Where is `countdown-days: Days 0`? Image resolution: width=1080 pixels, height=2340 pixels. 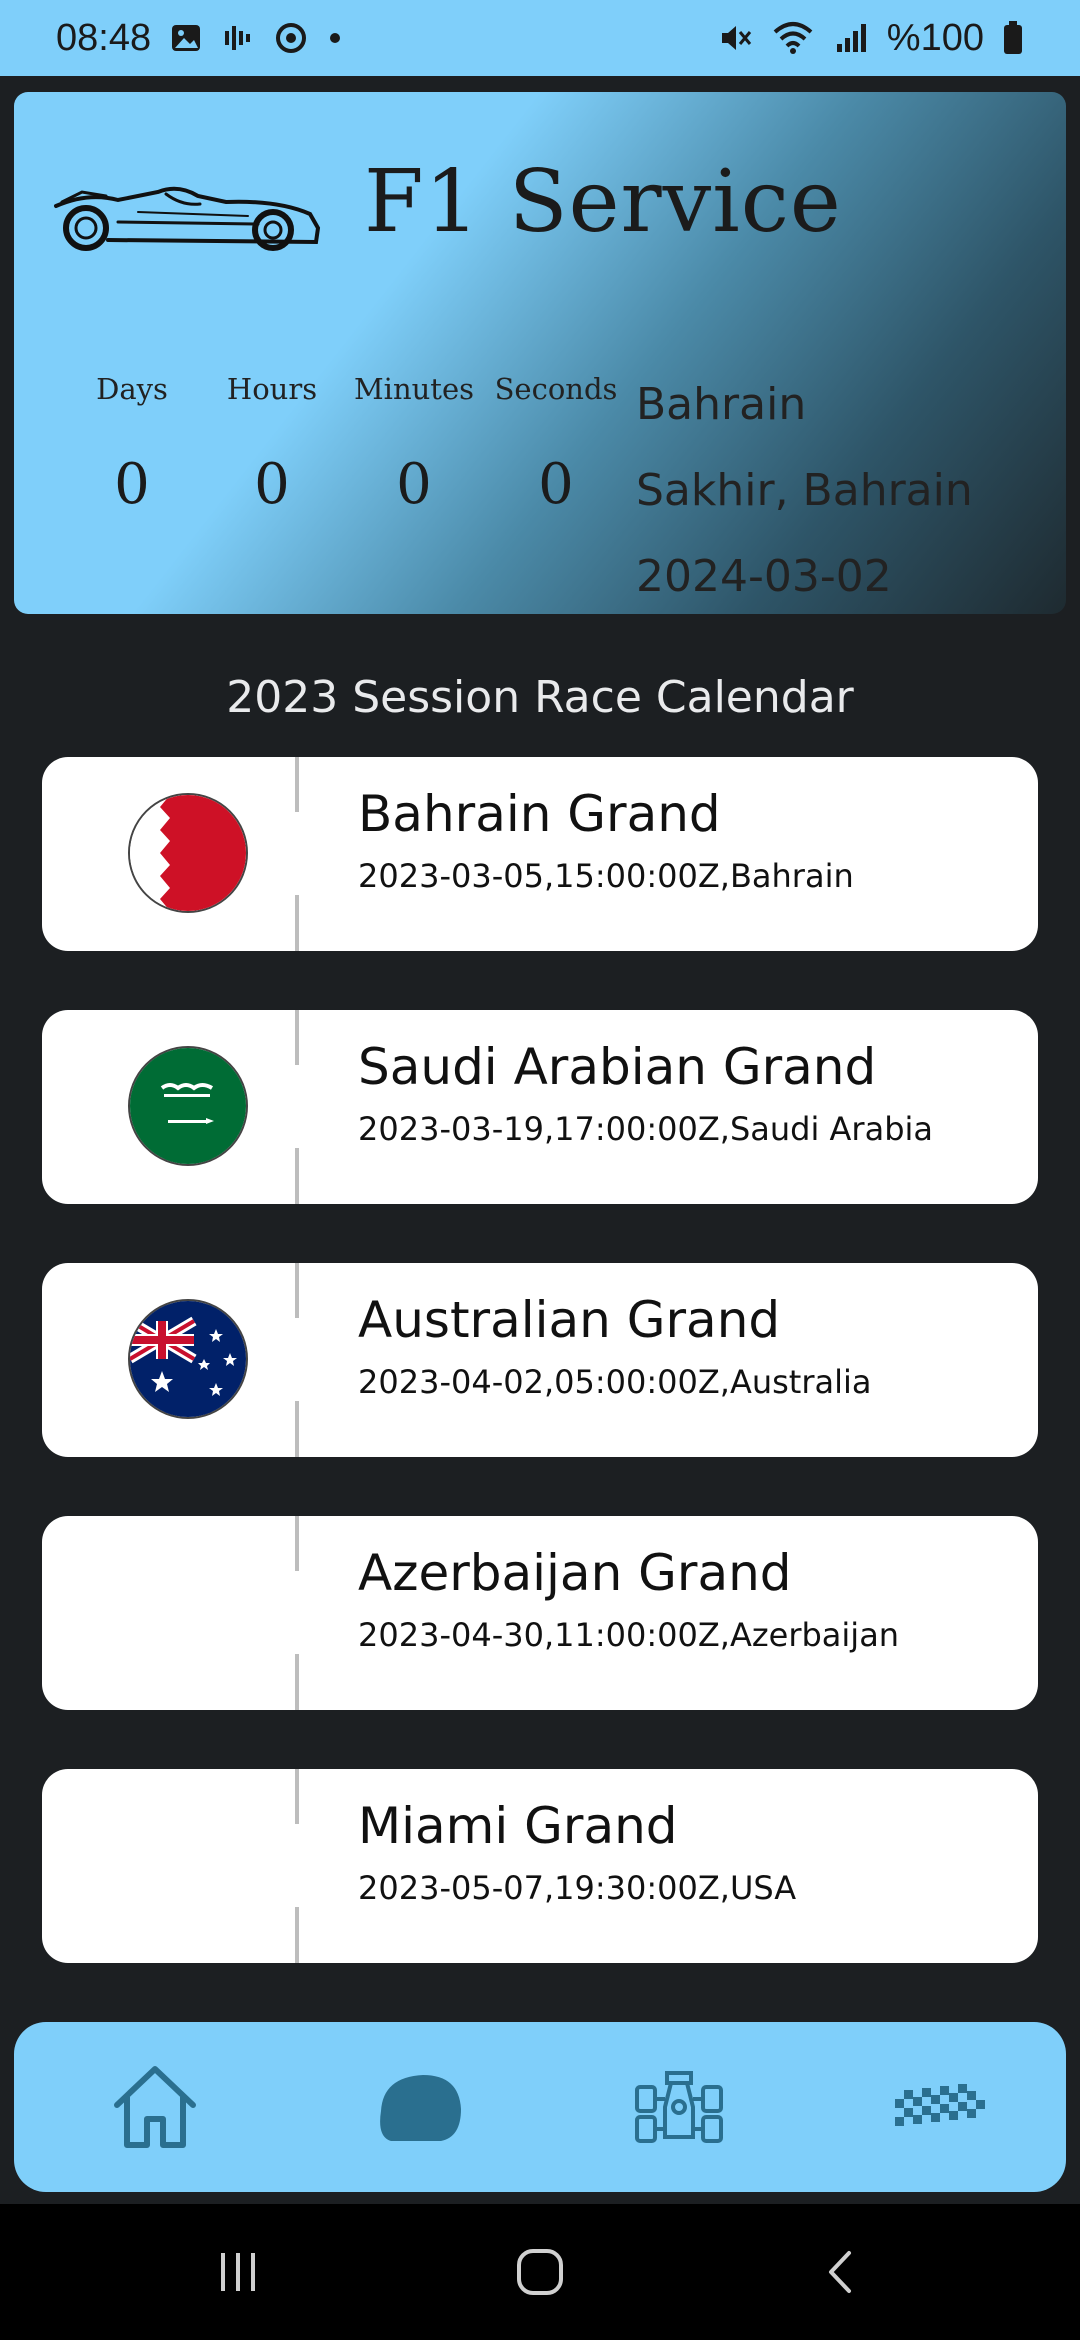
countdown-days: Days 0 is located at coordinates (132, 444).